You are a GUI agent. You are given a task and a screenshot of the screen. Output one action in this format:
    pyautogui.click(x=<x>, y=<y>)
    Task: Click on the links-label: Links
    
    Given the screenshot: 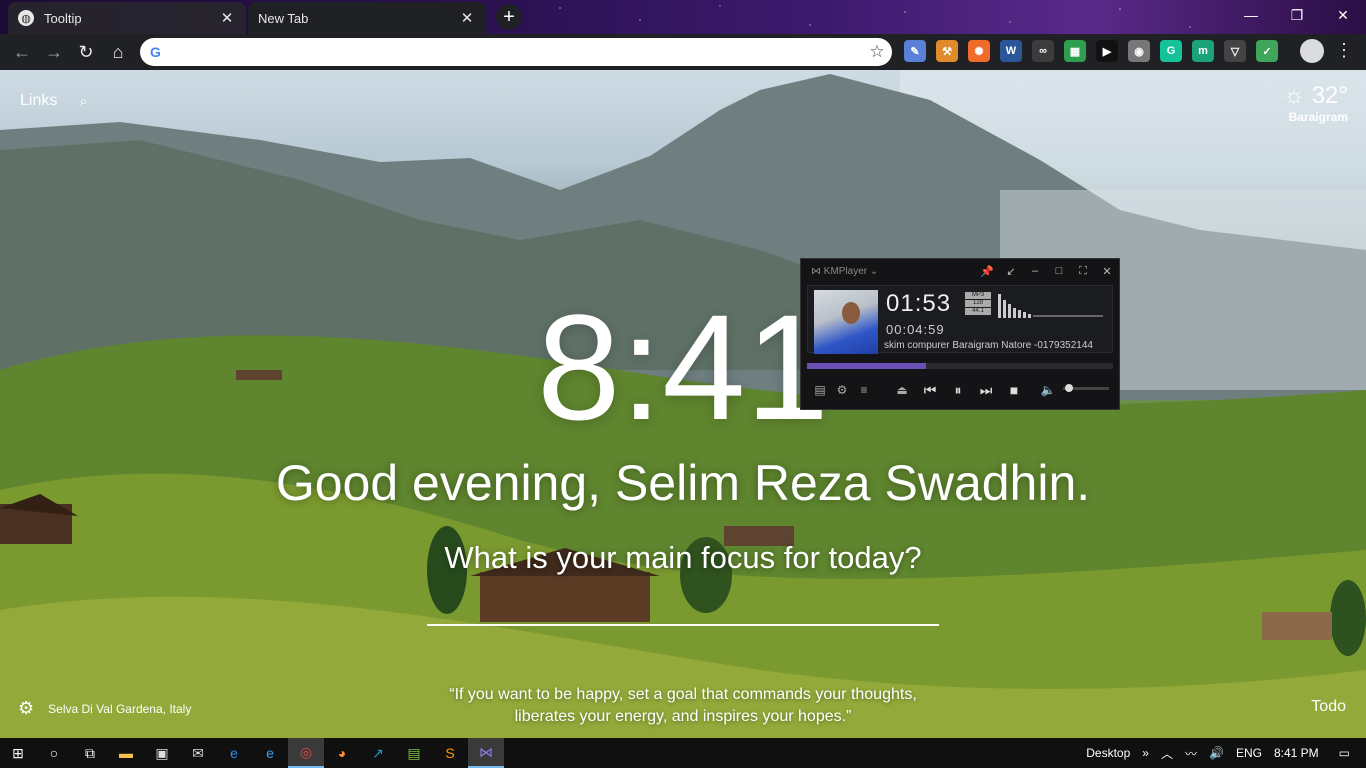 What is the action you would take?
    pyautogui.click(x=38, y=101)
    